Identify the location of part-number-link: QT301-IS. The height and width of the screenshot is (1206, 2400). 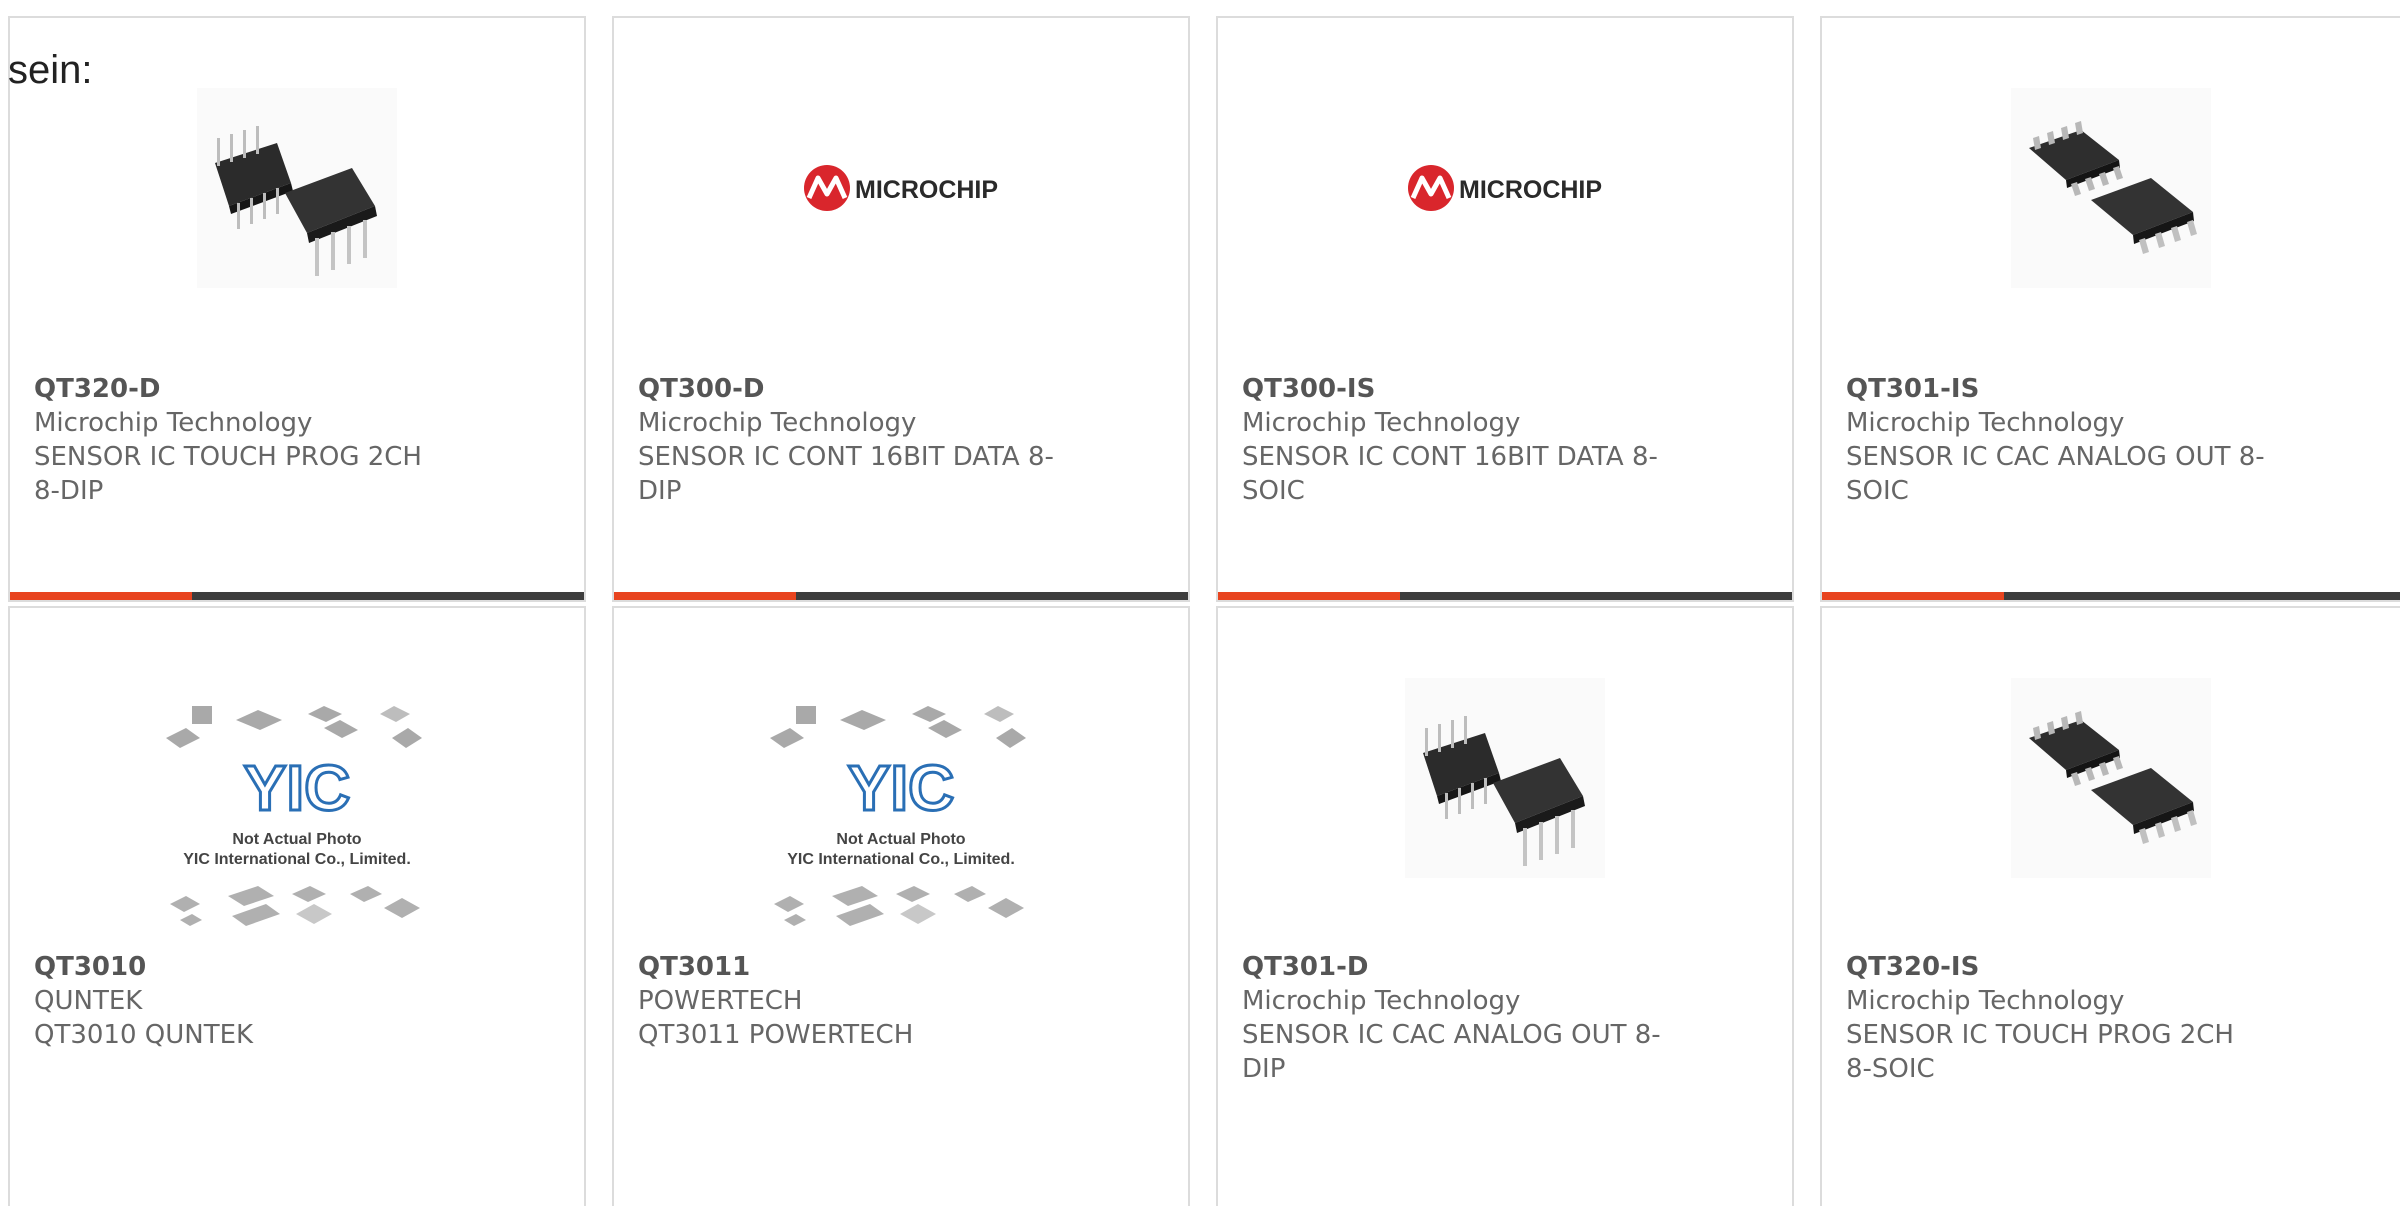
(2056, 389).